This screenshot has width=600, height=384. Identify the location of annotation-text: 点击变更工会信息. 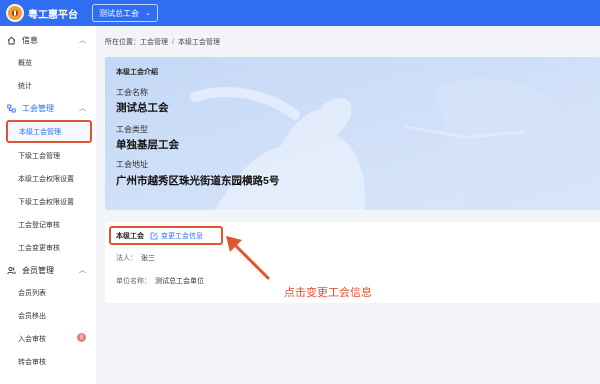
(328, 293).